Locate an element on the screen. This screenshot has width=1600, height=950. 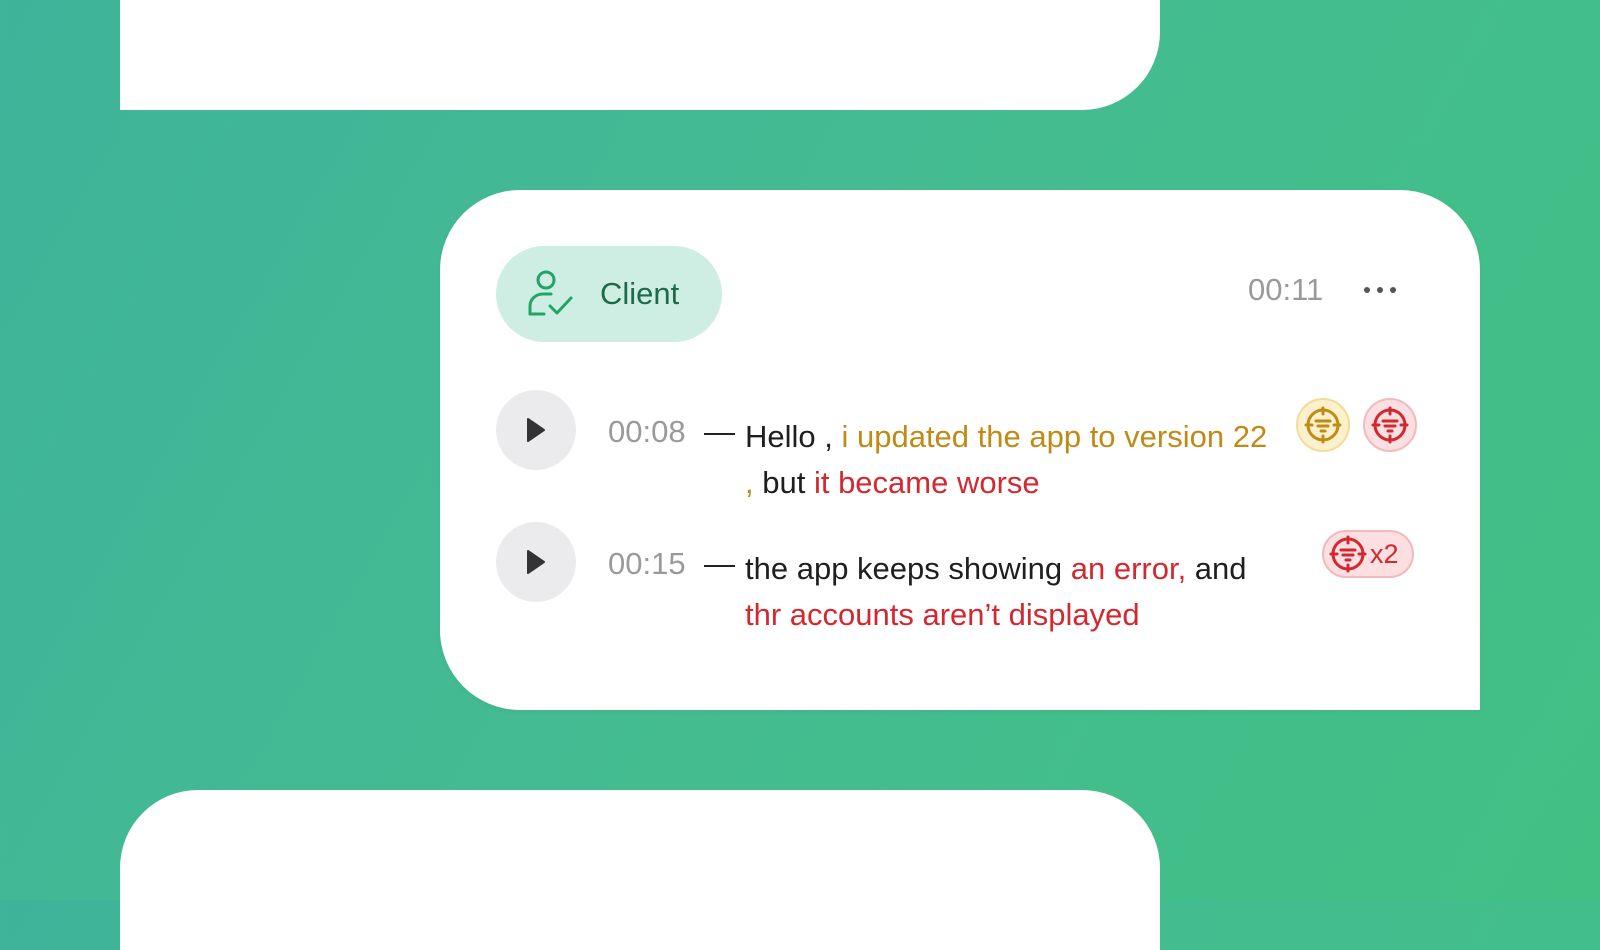
header-time: 00:11 is located at coordinates (1286, 289).